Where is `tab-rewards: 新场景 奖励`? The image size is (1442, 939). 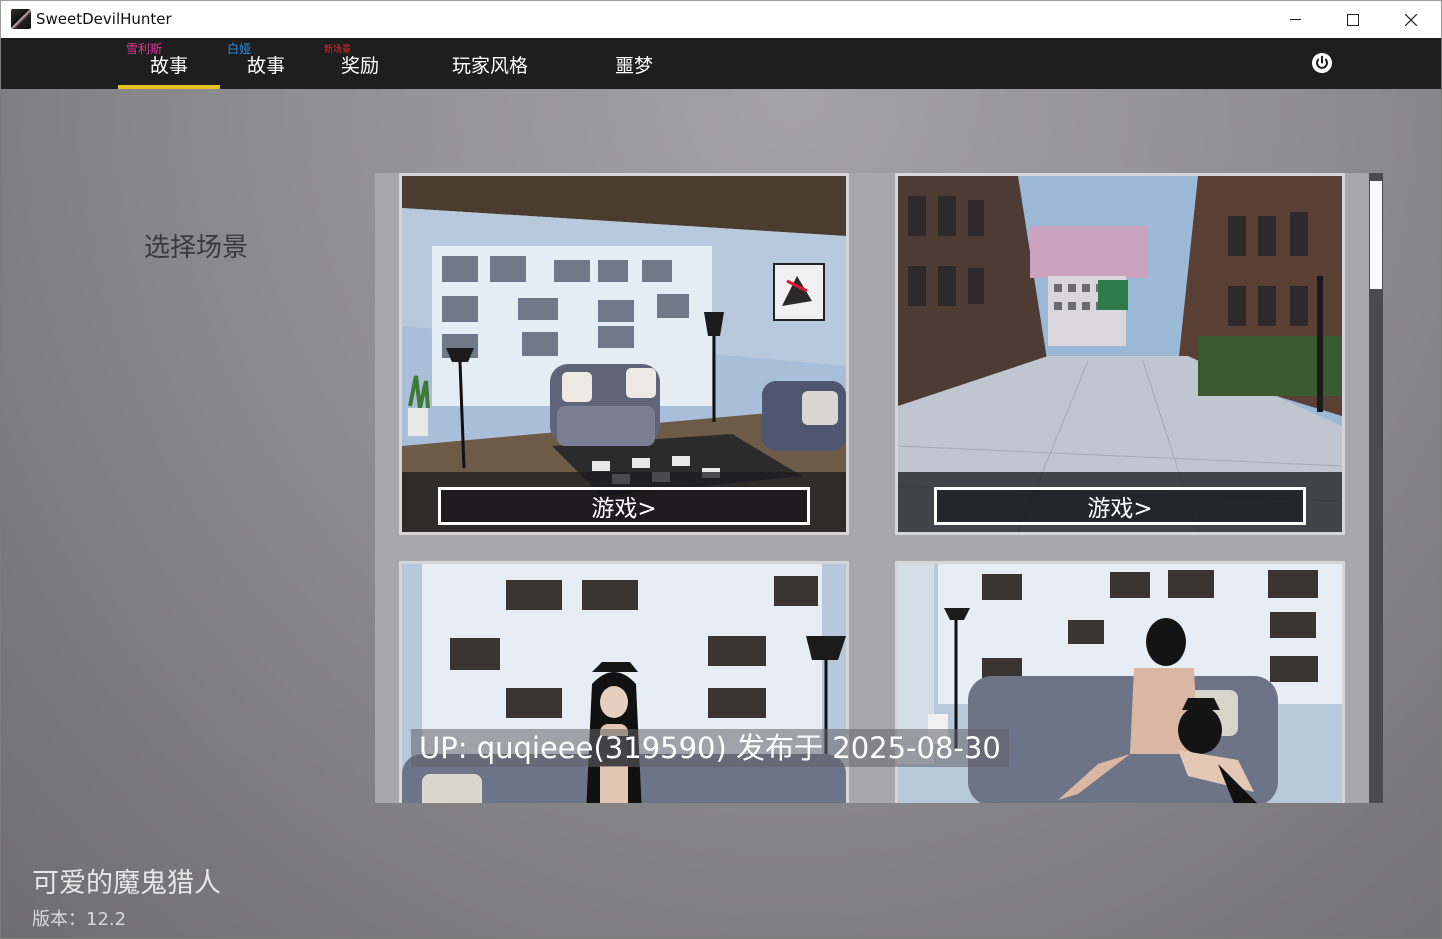
tab-rewards: 新场景 奖励 is located at coordinates (360, 63).